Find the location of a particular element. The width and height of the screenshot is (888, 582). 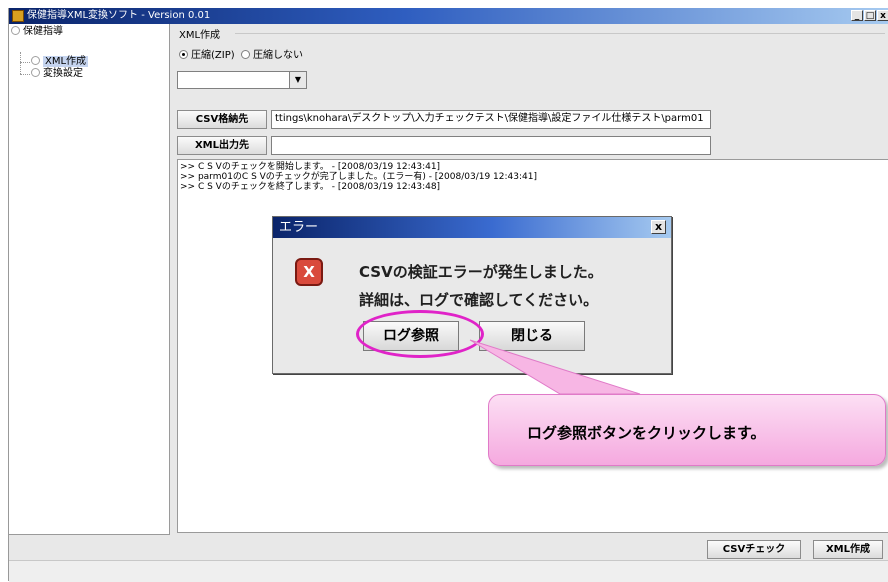

dialog-title-bar: エラー x is located at coordinates (472, 227).